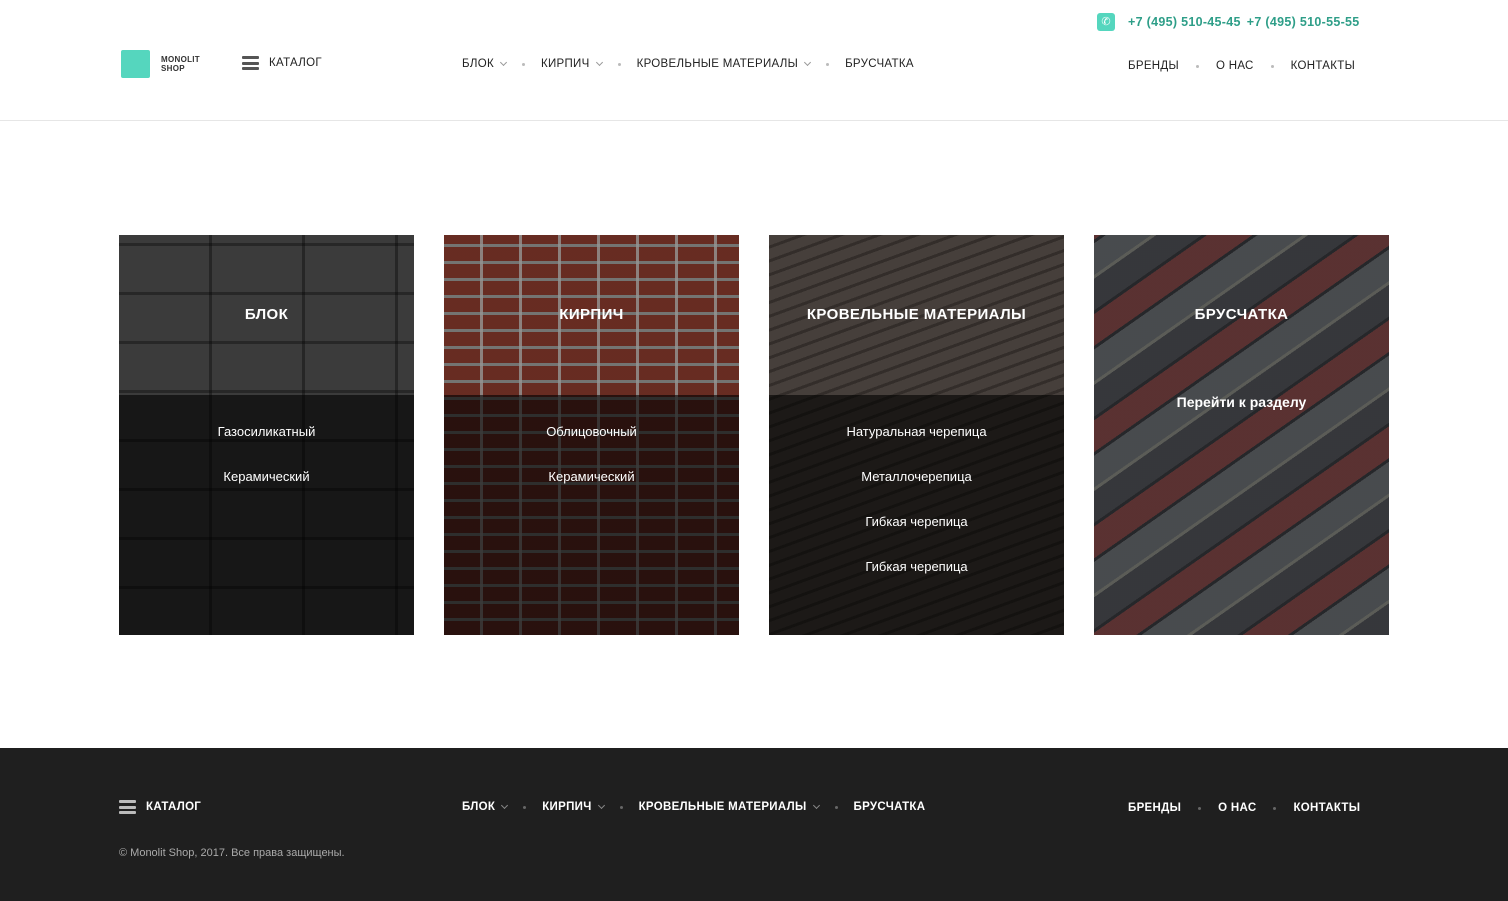 The image size is (1508, 901). I want to click on card-link: Газосиликатный, so click(266, 445).